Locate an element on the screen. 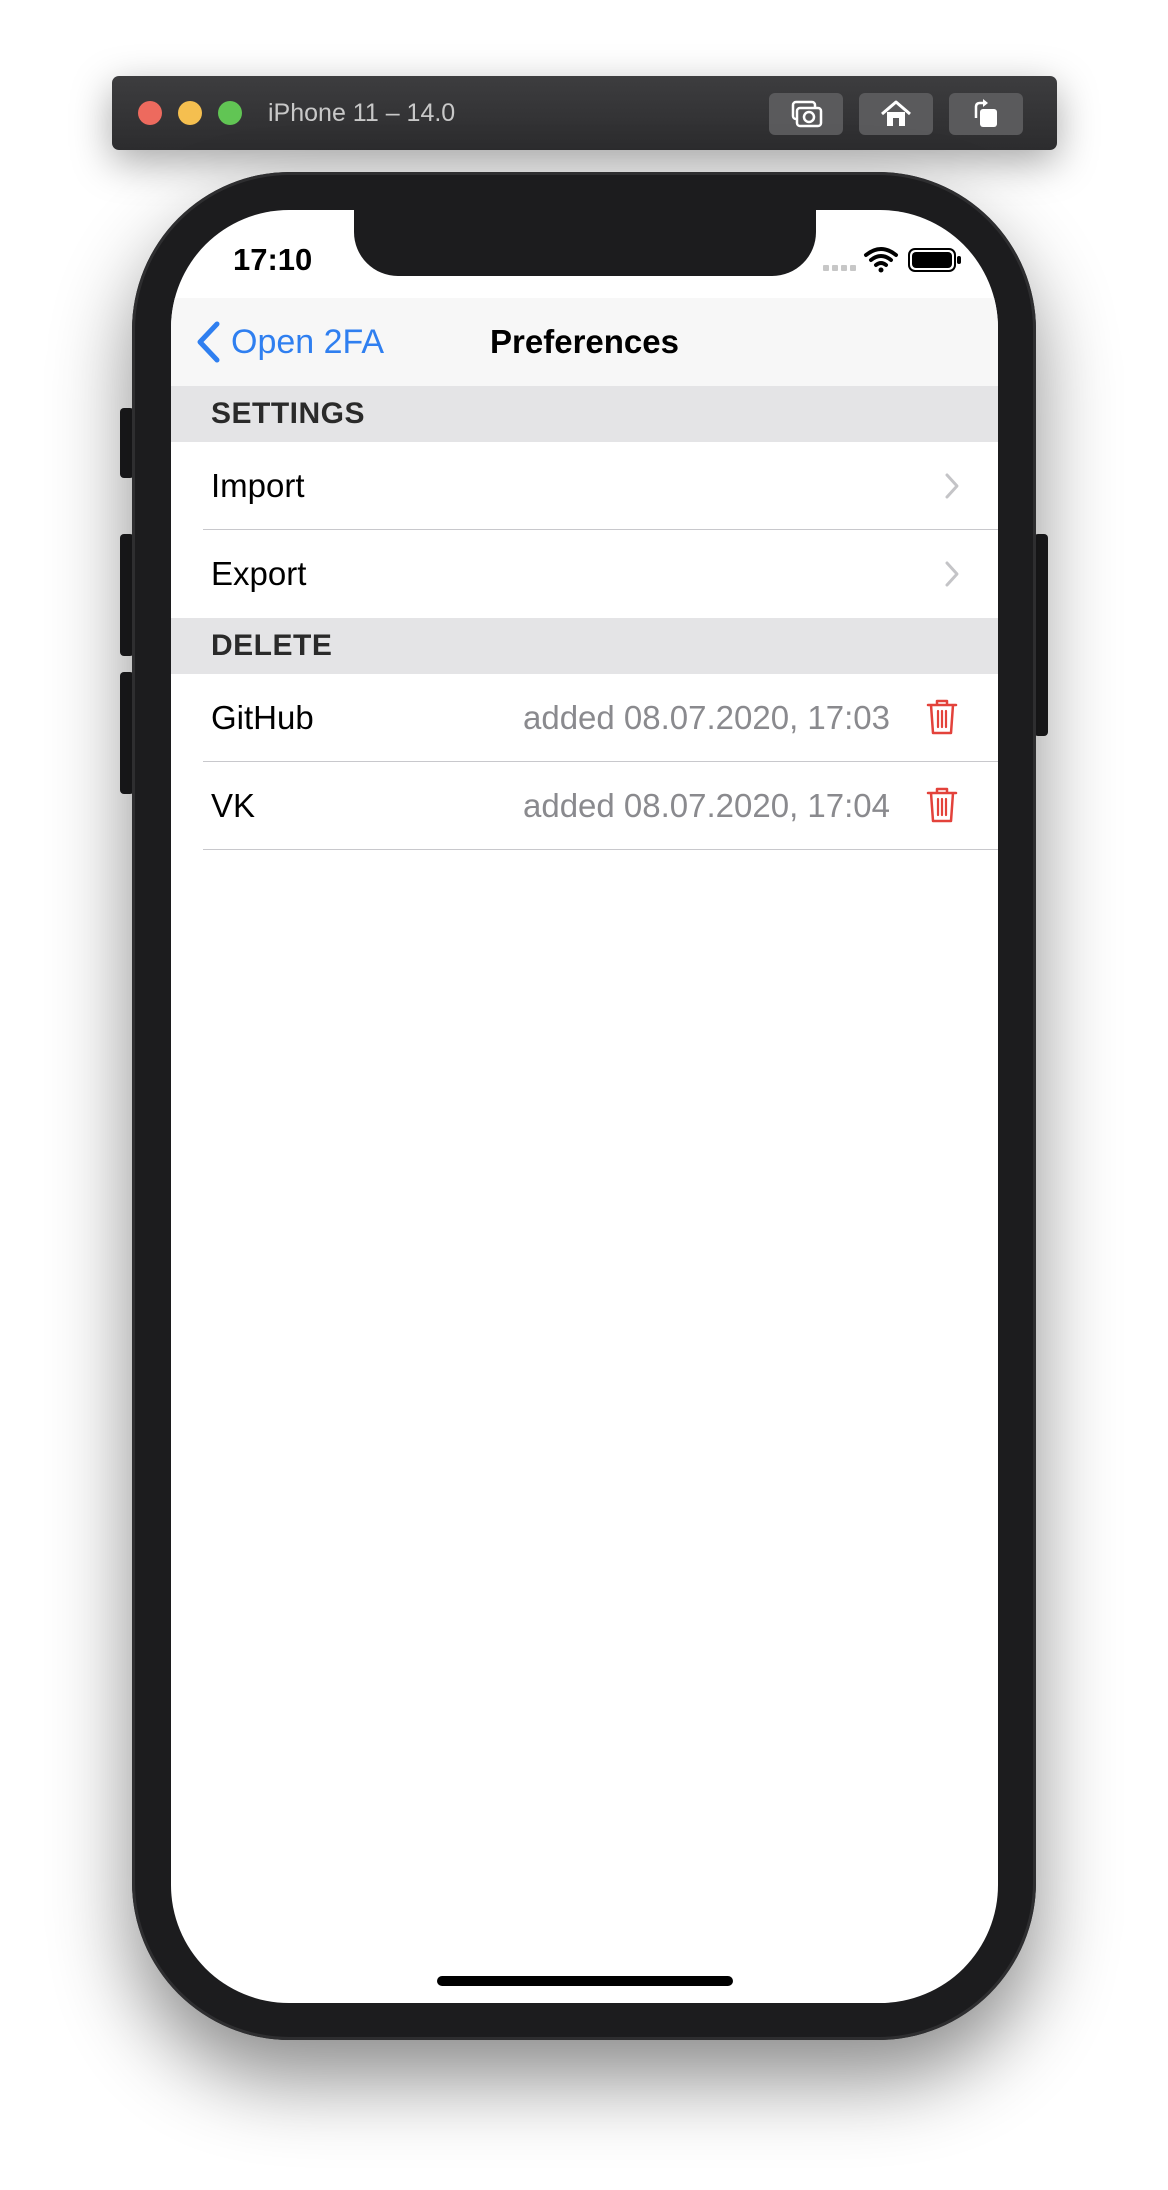 This screenshot has width=1168, height=2190. added-date: added 08.07.2020, 17:03 is located at coordinates (706, 717).